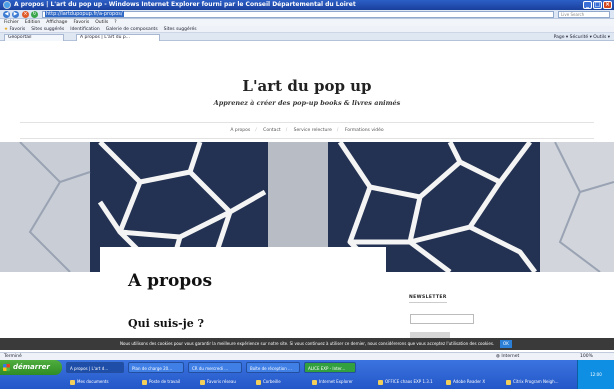  I want to click on quicklaunch-label: Mes documents, so click(93, 381).